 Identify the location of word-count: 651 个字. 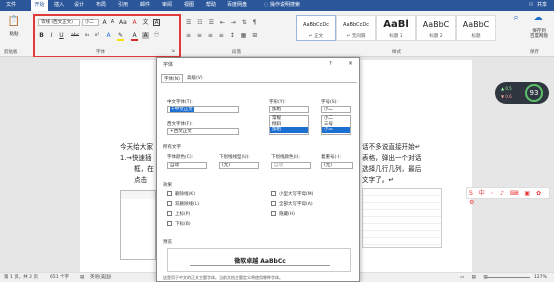
(59, 277).